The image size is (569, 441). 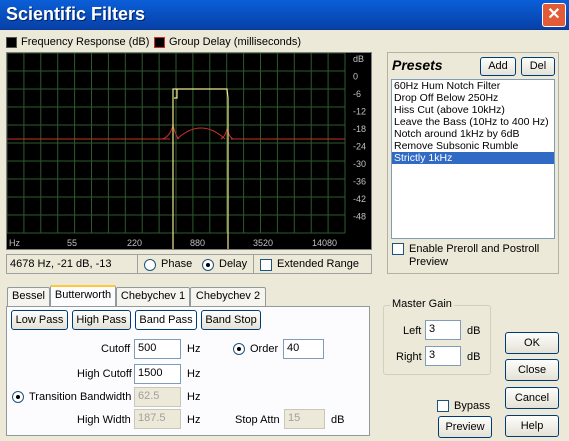 What do you see at coordinates (166, 320) in the screenshot?
I see `band-pass-button: Band Pass` at bounding box center [166, 320].